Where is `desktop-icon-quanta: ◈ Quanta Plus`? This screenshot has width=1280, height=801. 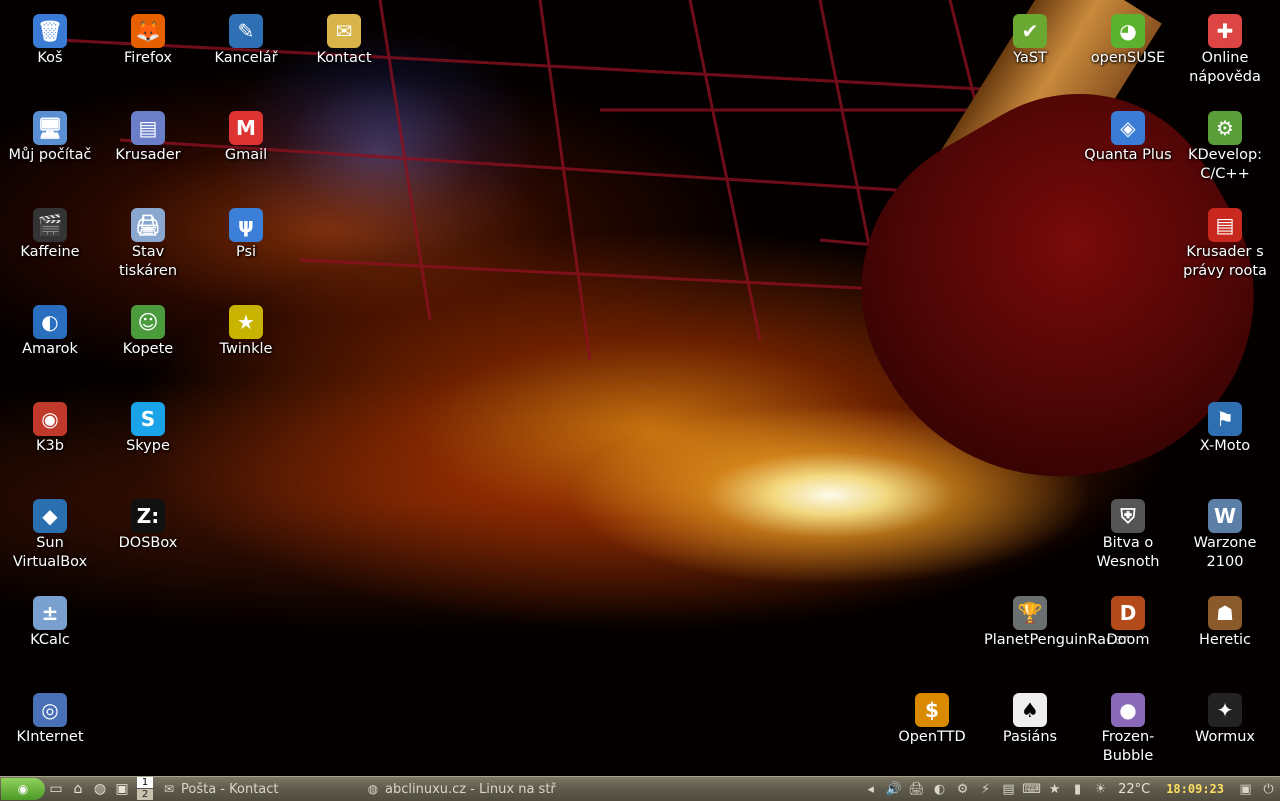 desktop-icon-quanta: ◈ Quanta Plus is located at coordinates (1128, 138).